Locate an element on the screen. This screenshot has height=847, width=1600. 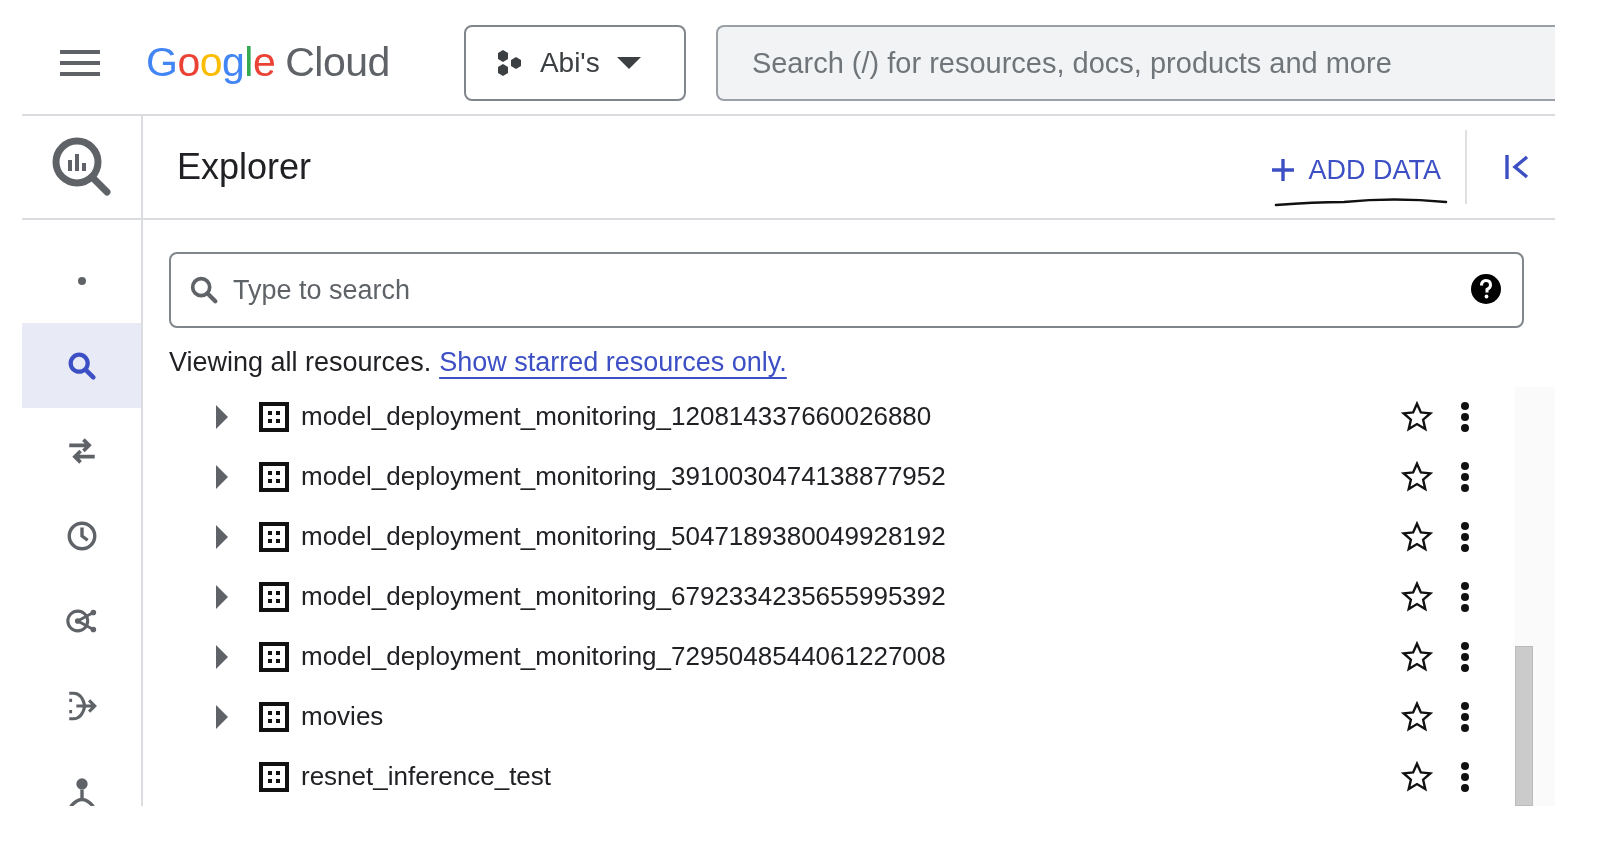
caret-icon is located at coordinates (628, 63).